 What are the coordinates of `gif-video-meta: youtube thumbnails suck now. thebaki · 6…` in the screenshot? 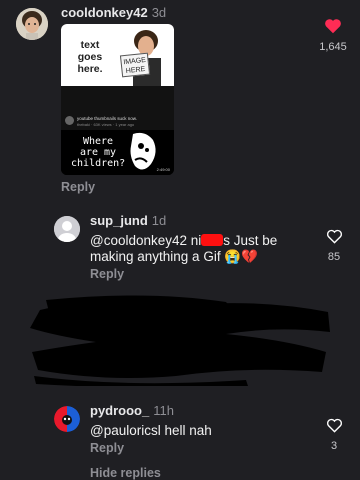 It's located at (117, 108).